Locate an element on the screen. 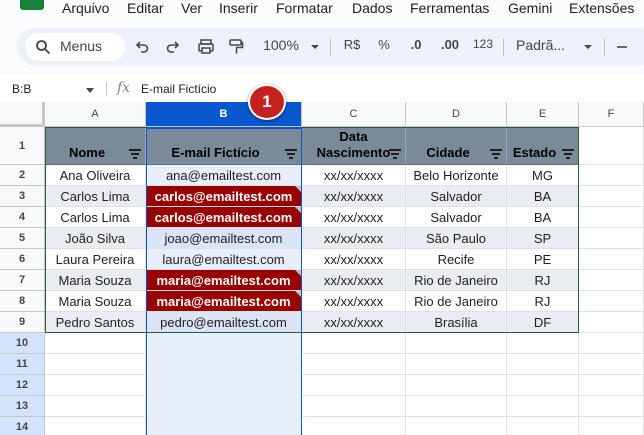  menu-ferramentas: Ferramentas is located at coordinates (449, 8).